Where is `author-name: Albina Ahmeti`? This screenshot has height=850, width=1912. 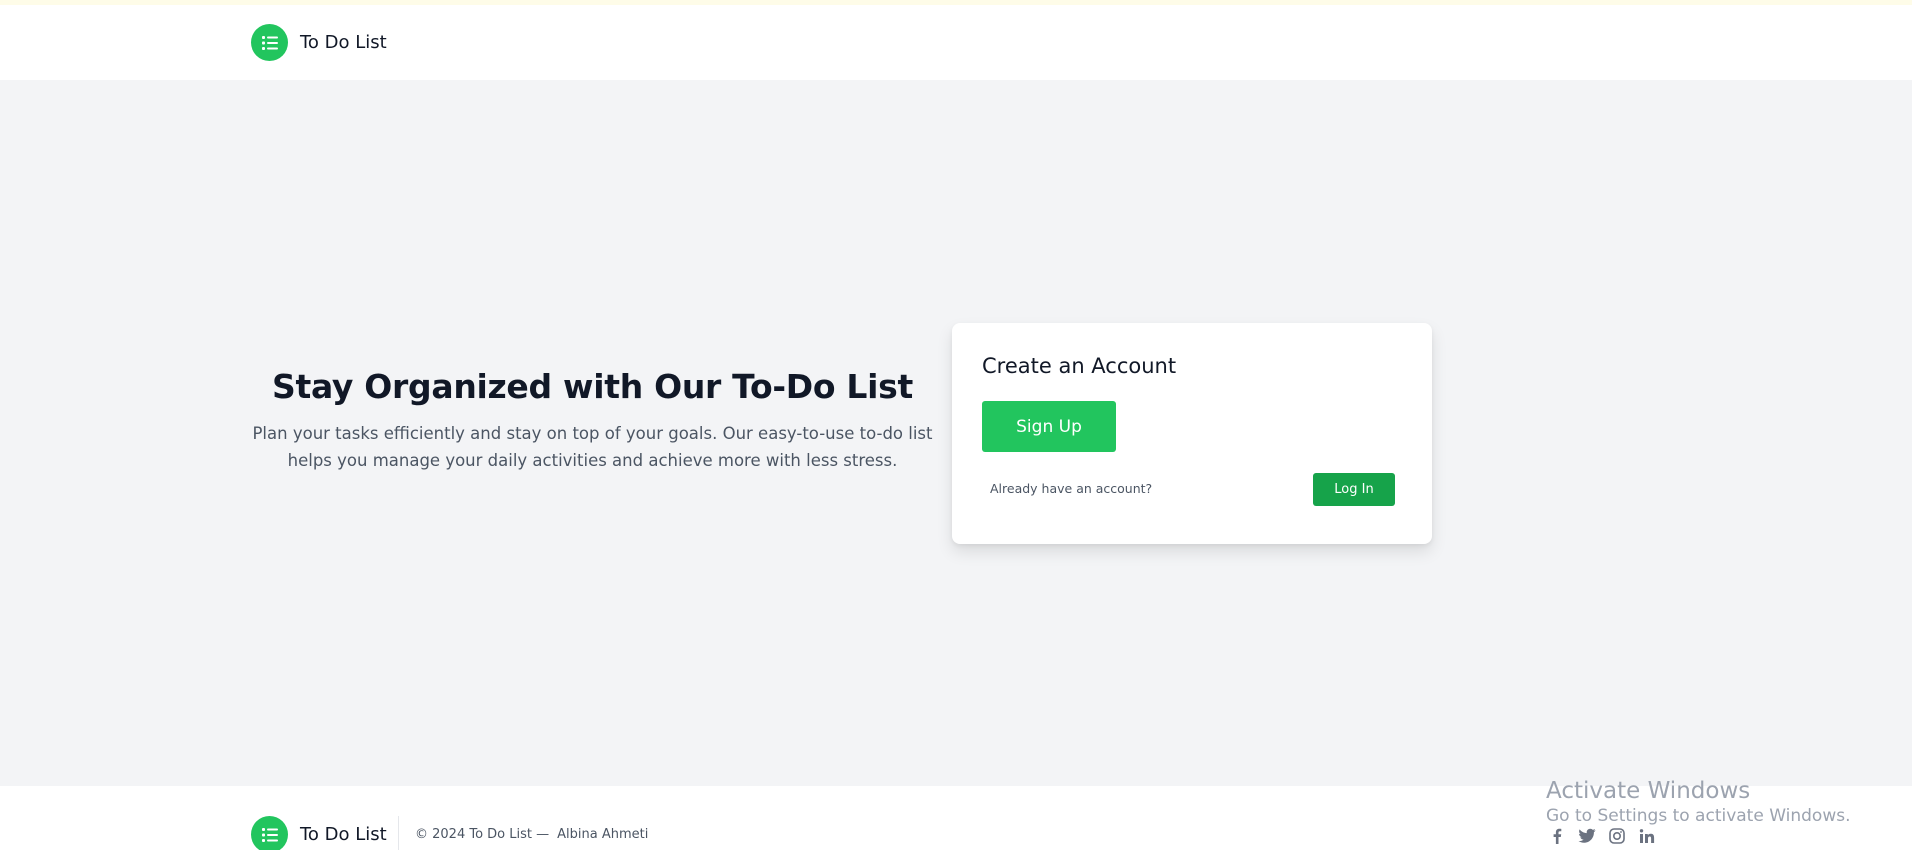
author-name: Albina Ahmeti is located at coordinates (602, 834).